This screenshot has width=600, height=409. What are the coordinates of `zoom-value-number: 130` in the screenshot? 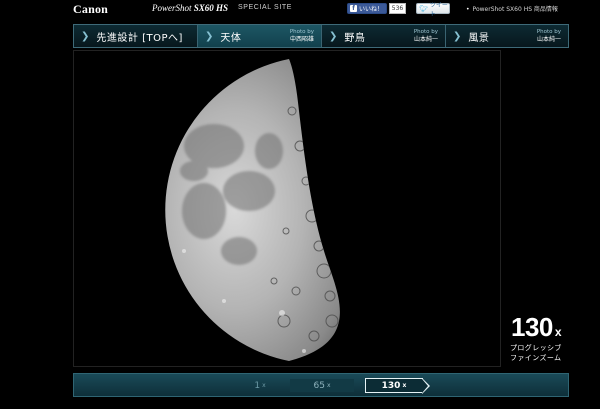 It's located at (532, 327).